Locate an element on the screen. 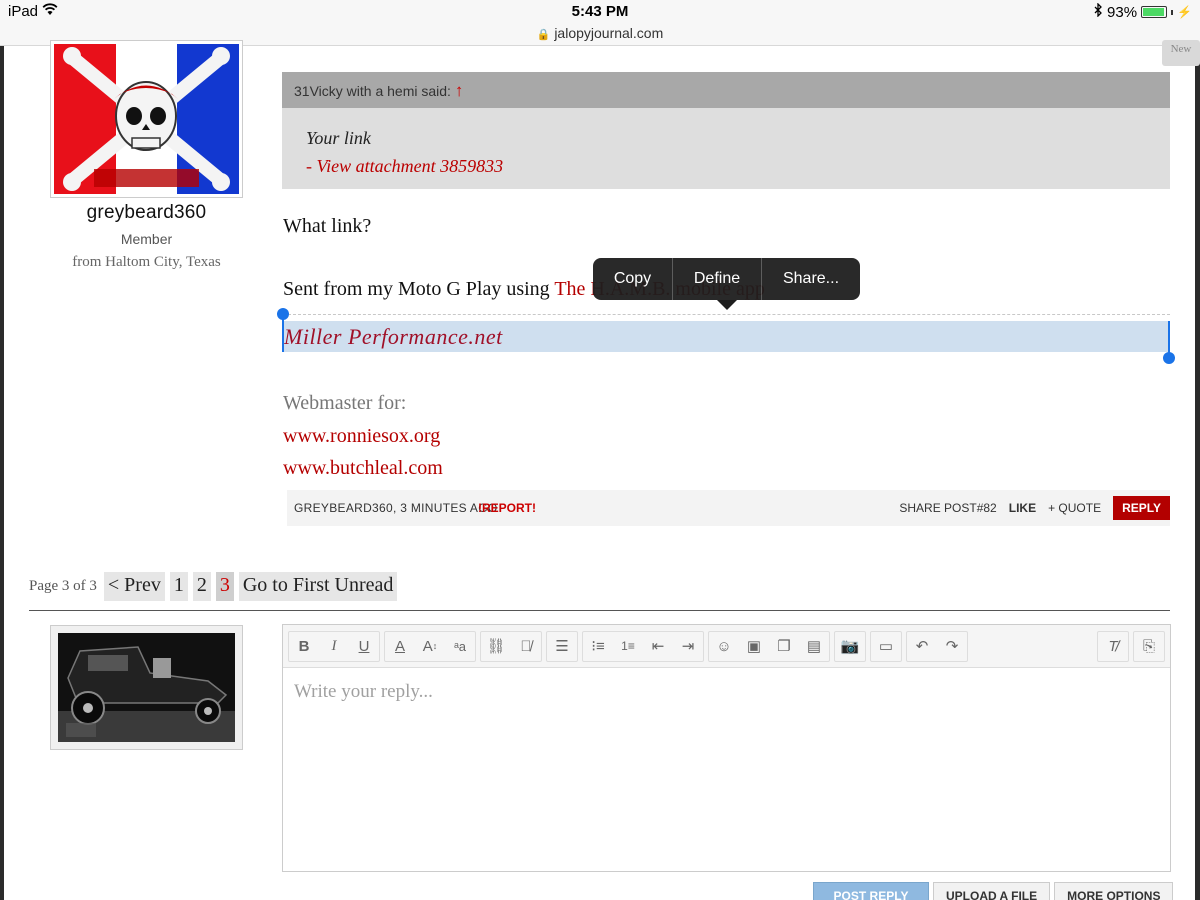  indent-icon: ⇥ is located at coordinates (688, 646).